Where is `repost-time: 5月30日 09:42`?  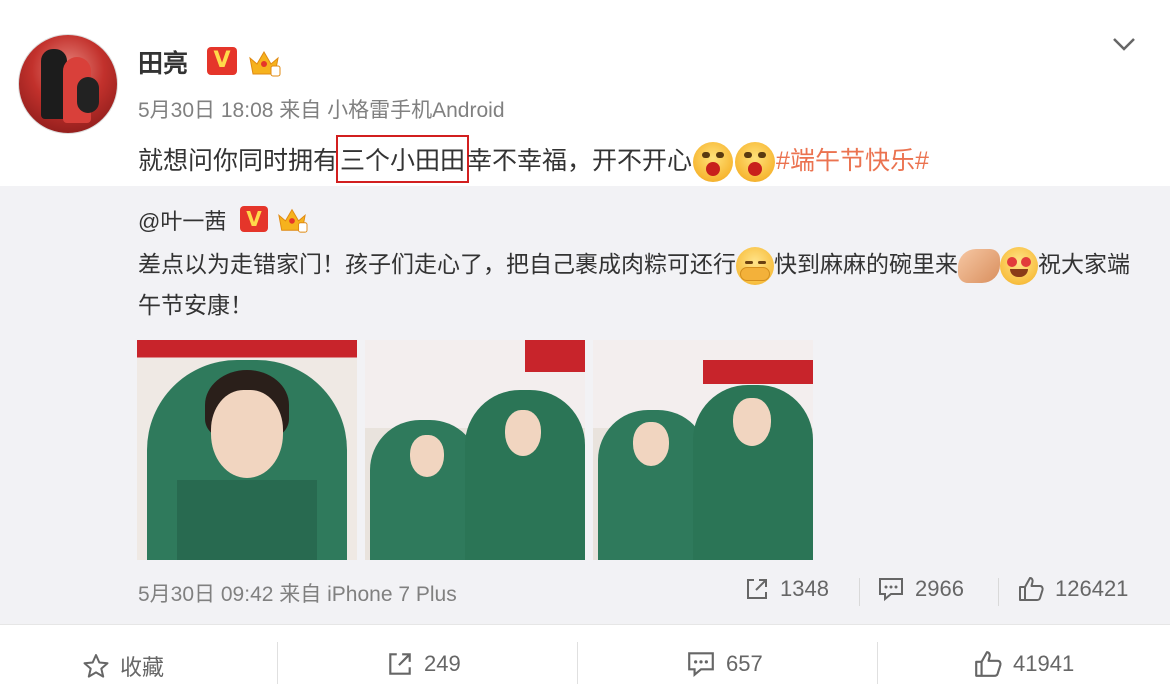
repost-time: 5月30日 09:42 is located at coordinates (205, 594).